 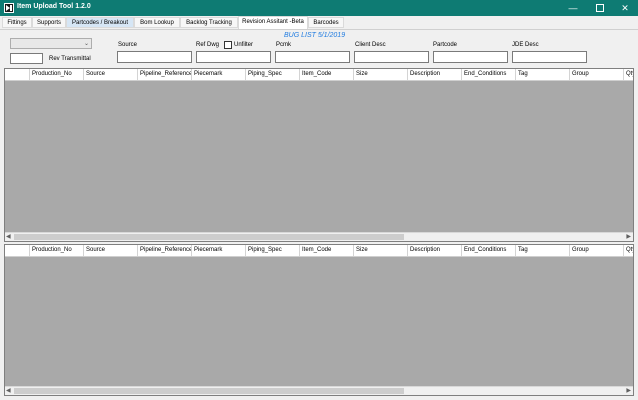 What do you see at coordinates (314, 35) in the screenshot?
I see `bug-list-link: BUG LIST 5/1/2019` at bounding box center [314, 35].